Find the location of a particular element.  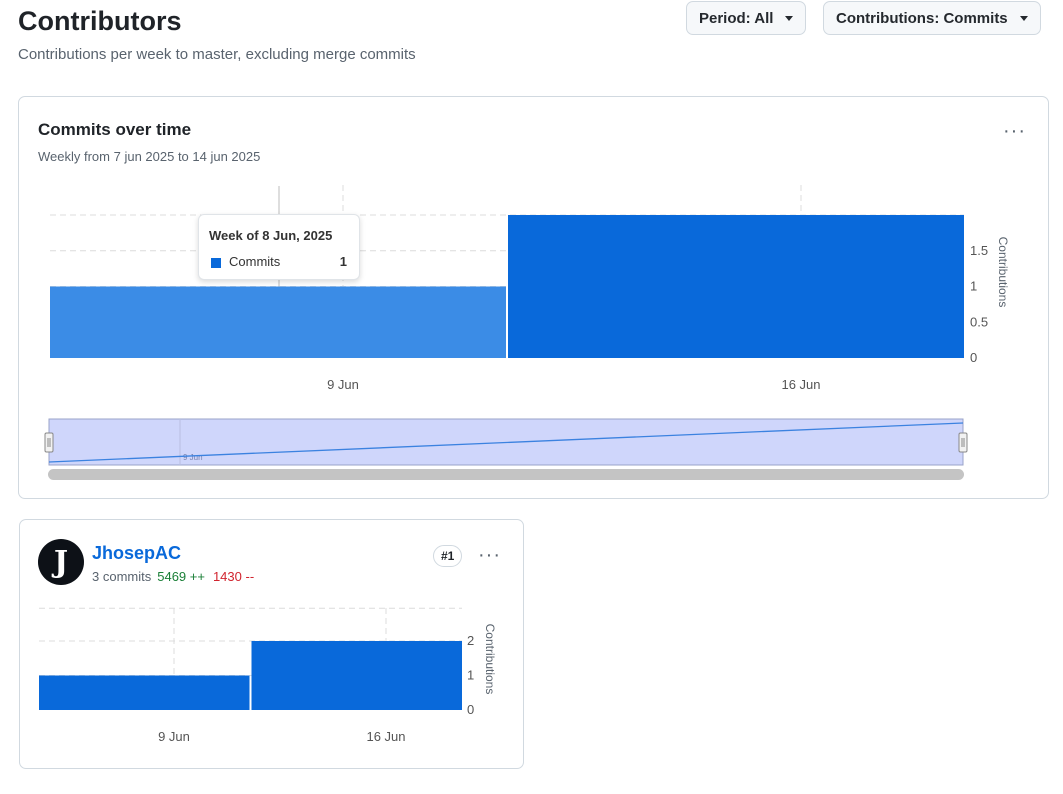

y-tick-label: 0 is located at coordinates (470, 709).